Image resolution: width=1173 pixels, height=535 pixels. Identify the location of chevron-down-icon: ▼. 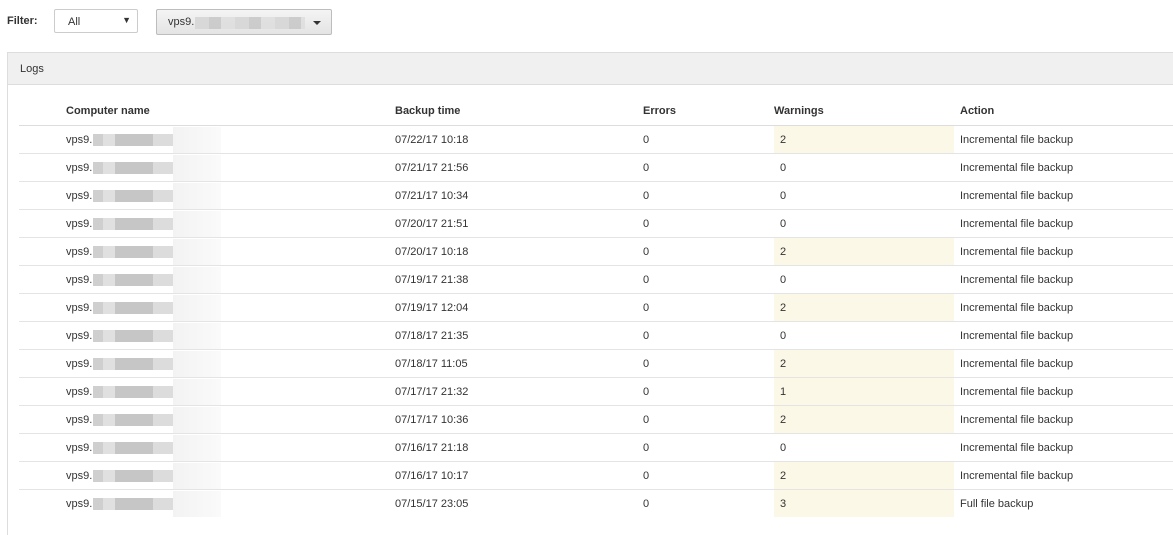
(126, 20).